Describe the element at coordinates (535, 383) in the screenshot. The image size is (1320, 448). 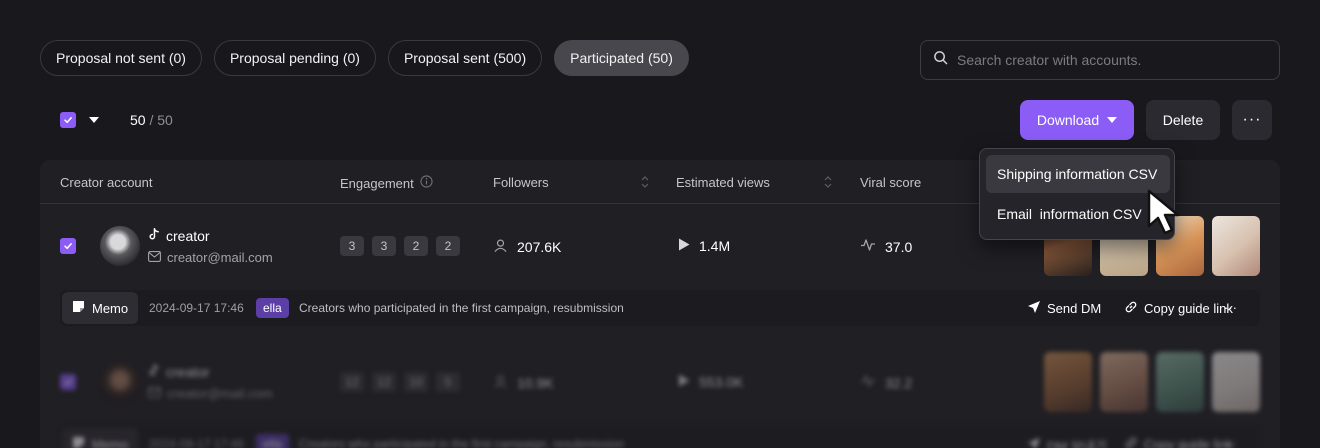
I see `followers-value: 10.9K` at that location.